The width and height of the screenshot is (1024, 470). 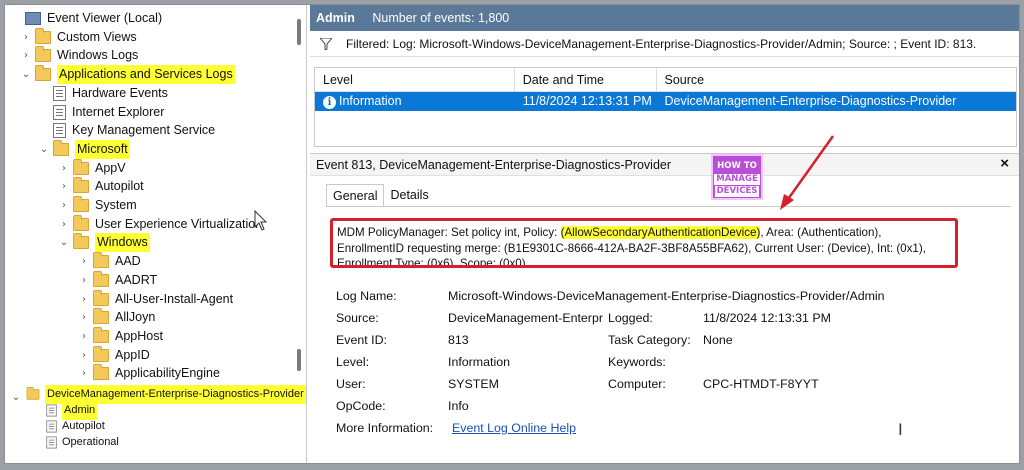 What do you see at coordinates (114, 355) in the screenshot?
I see `tree-item: › AppID` at bounding box center [114, 355].